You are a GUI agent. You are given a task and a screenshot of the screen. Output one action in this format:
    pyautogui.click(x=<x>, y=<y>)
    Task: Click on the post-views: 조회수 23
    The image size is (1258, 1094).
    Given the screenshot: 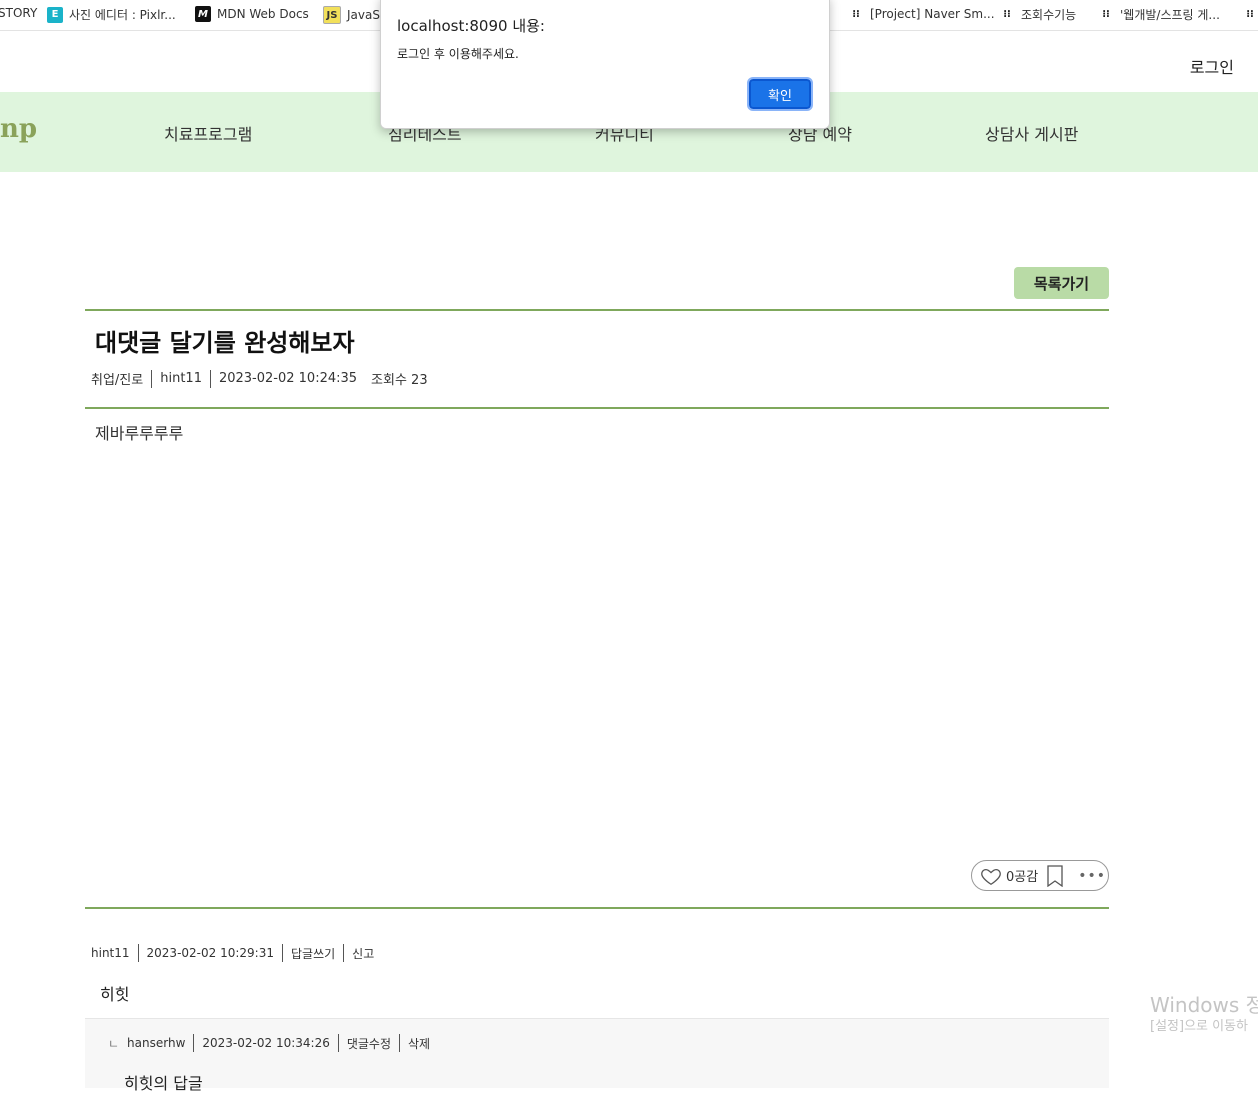 What is the action you would take?
    pyautogui.click(x=399, y=380)
    